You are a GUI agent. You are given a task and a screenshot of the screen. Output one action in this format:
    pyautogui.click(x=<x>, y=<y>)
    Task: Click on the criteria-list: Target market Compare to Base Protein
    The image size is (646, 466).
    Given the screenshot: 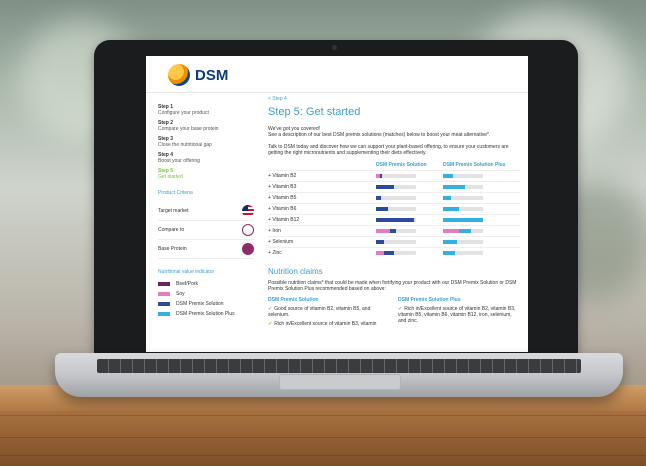 What is the action you would take?
    pyautogui.click(x=206, y=230)
    